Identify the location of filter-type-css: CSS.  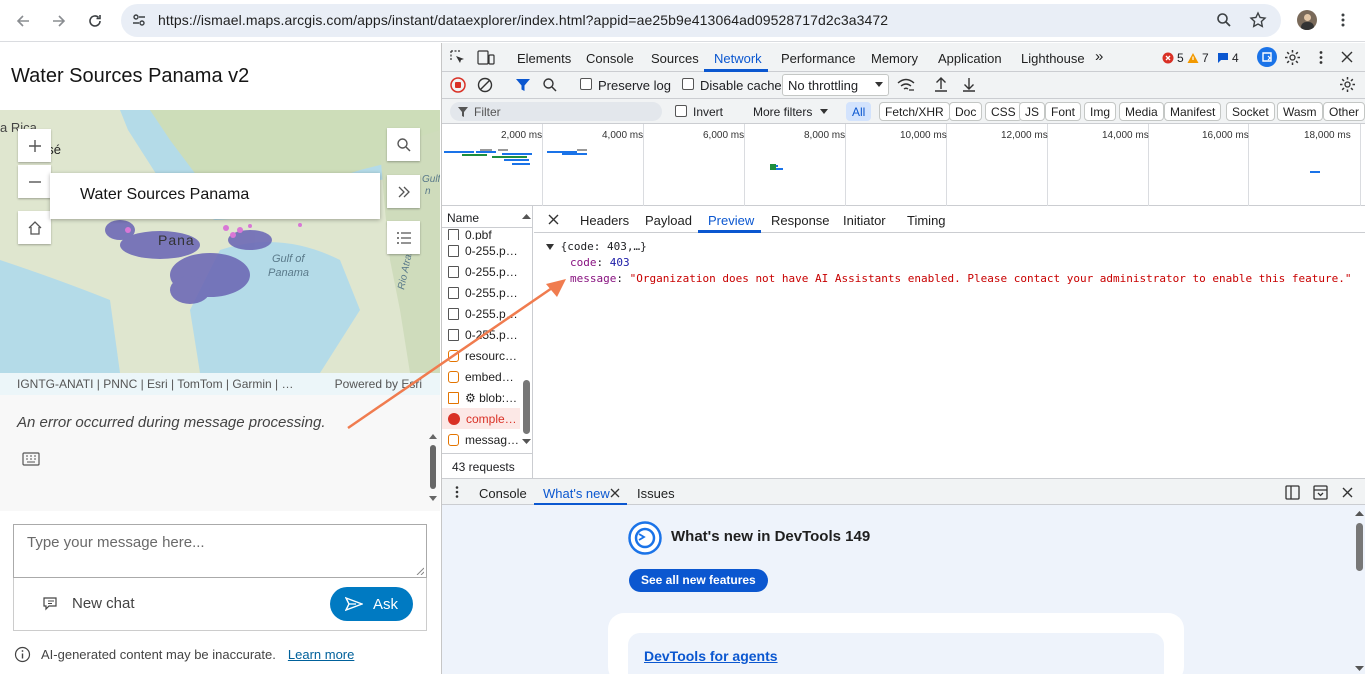
(1003, 111).